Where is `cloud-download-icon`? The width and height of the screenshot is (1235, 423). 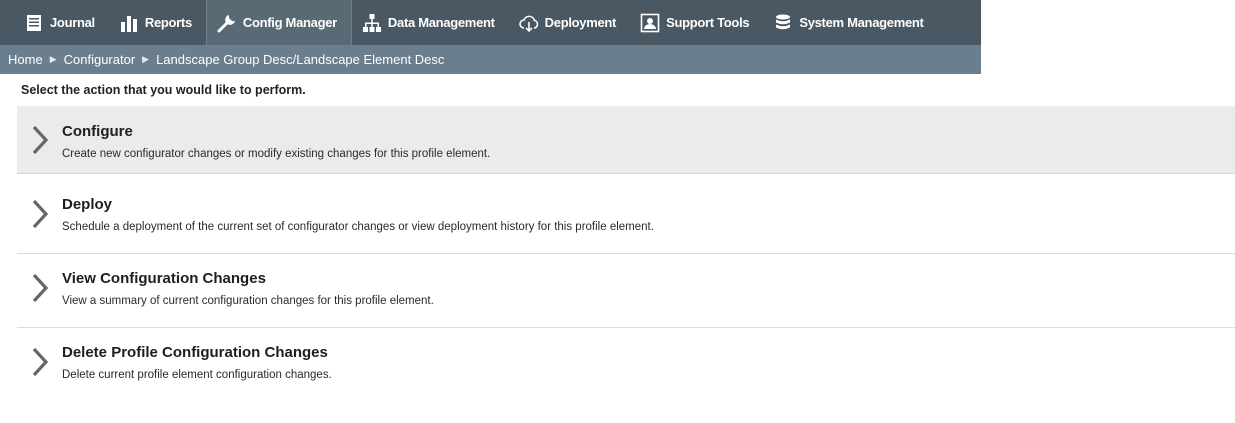
cloud-download-icon is located at coordinates (528, 23).